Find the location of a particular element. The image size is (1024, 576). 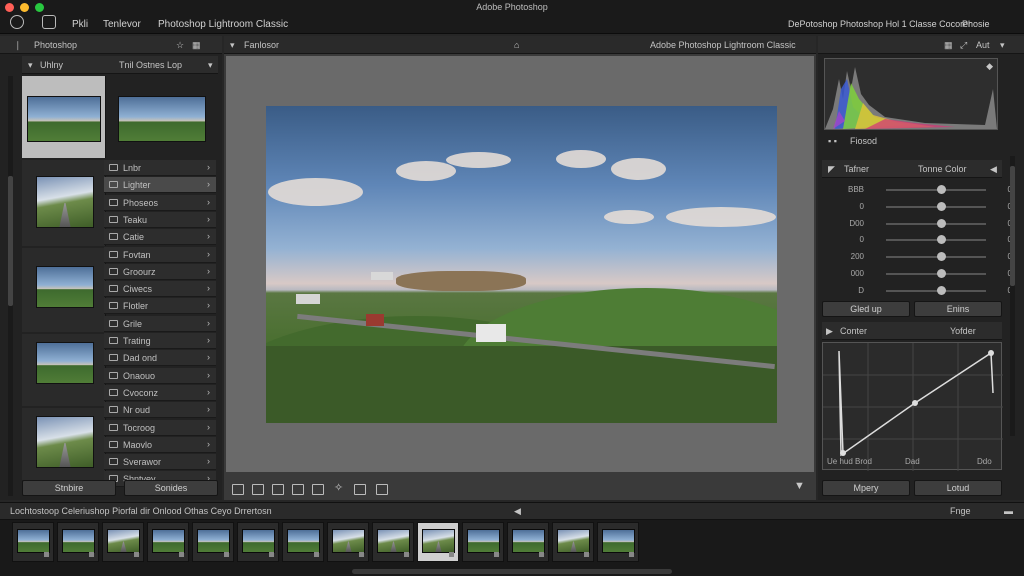

filter-icon: ▾ is located at coordinates (210, 65).